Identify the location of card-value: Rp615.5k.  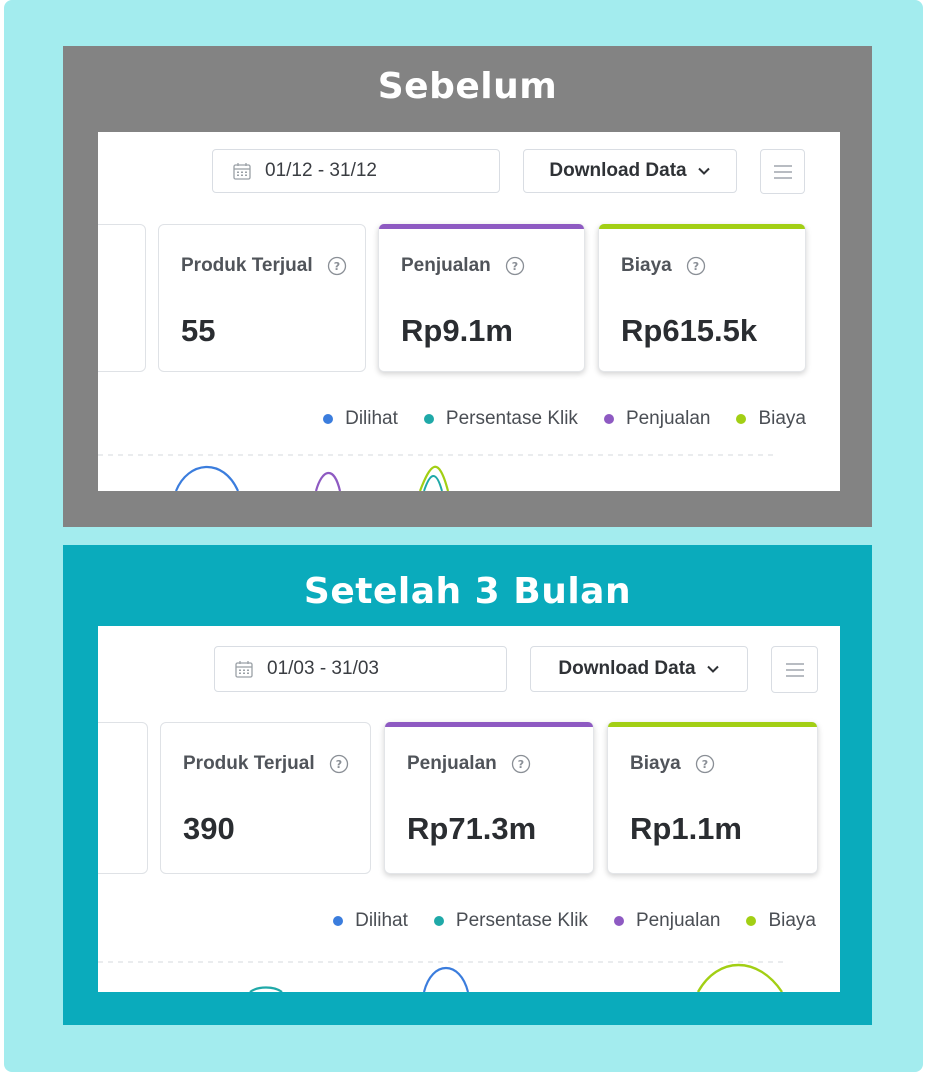
(689, 330).